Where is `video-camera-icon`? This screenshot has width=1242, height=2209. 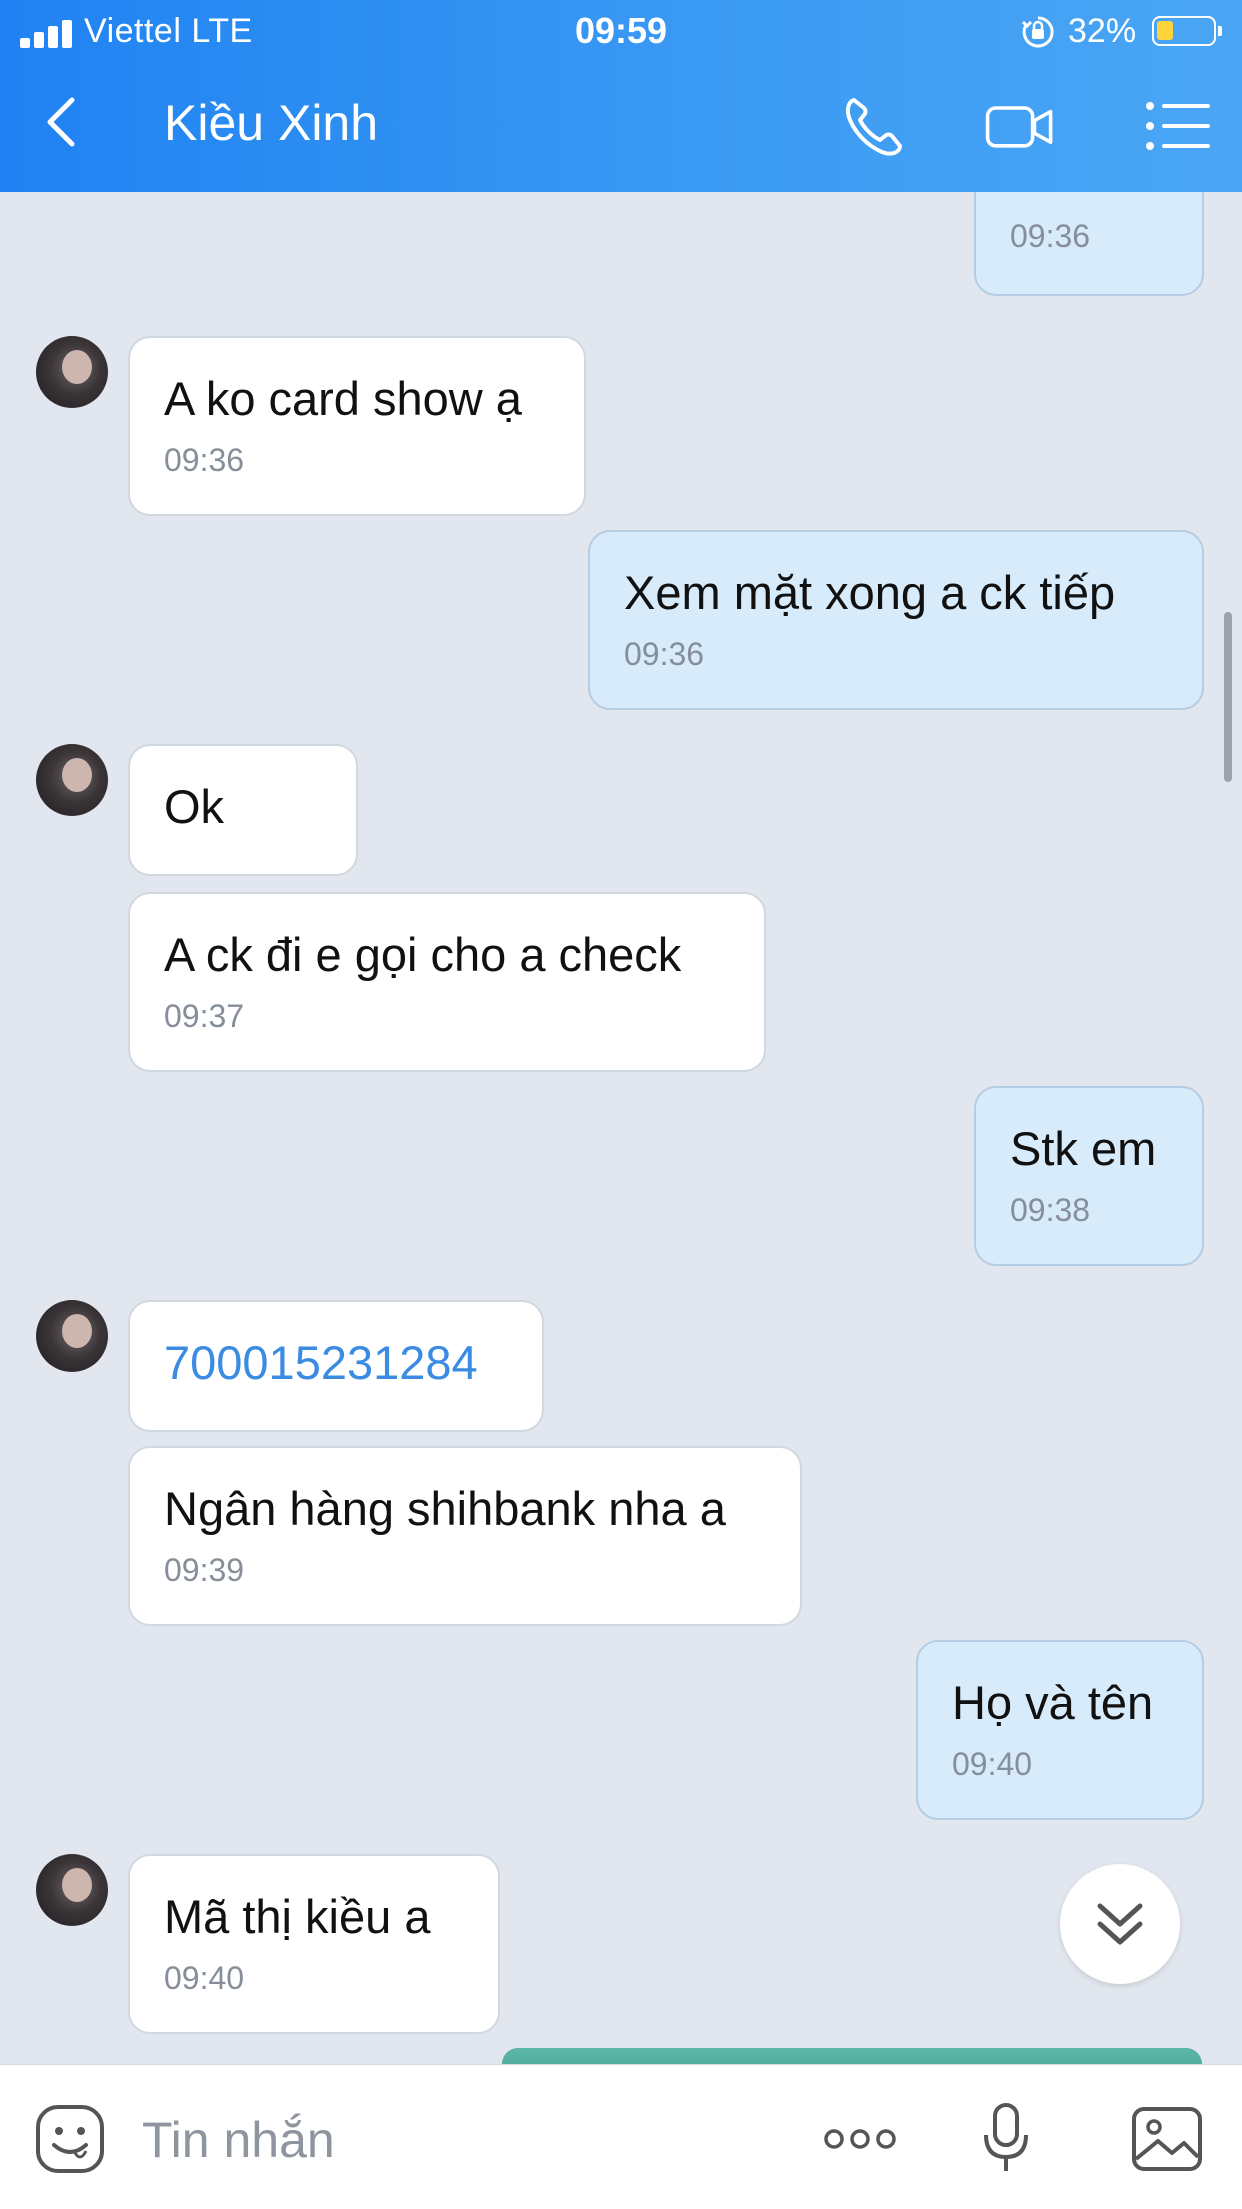 video-camera-icon is located at coordinates (1020, 126).